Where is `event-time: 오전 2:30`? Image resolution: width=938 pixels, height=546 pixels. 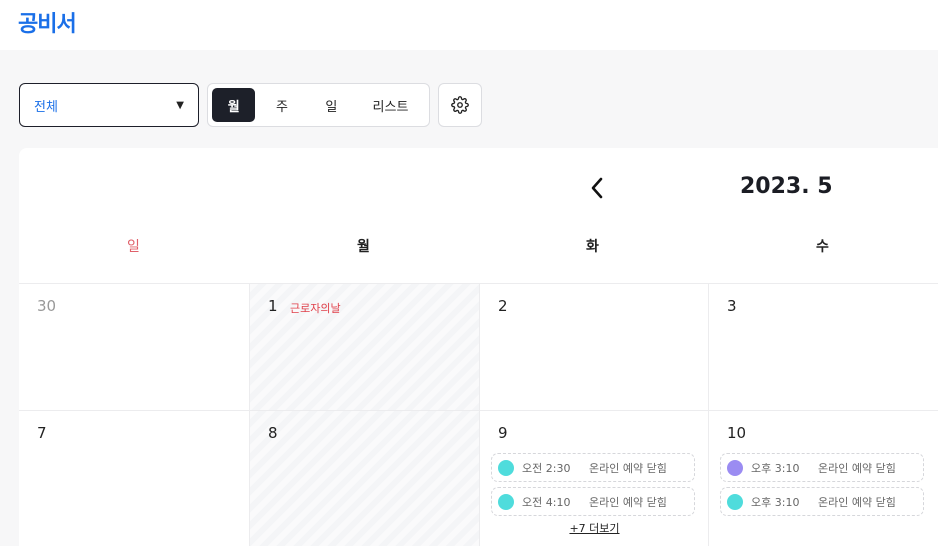 event-time: 오전 2:30 is located at coordinates (546, 468).